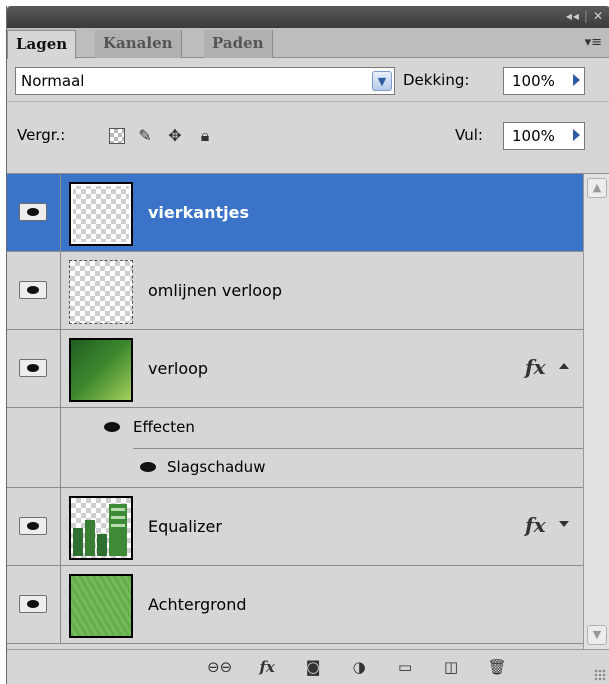 The image size is (609, 684). I want to click on lock-image-icon: ✎, so click(145, 136).